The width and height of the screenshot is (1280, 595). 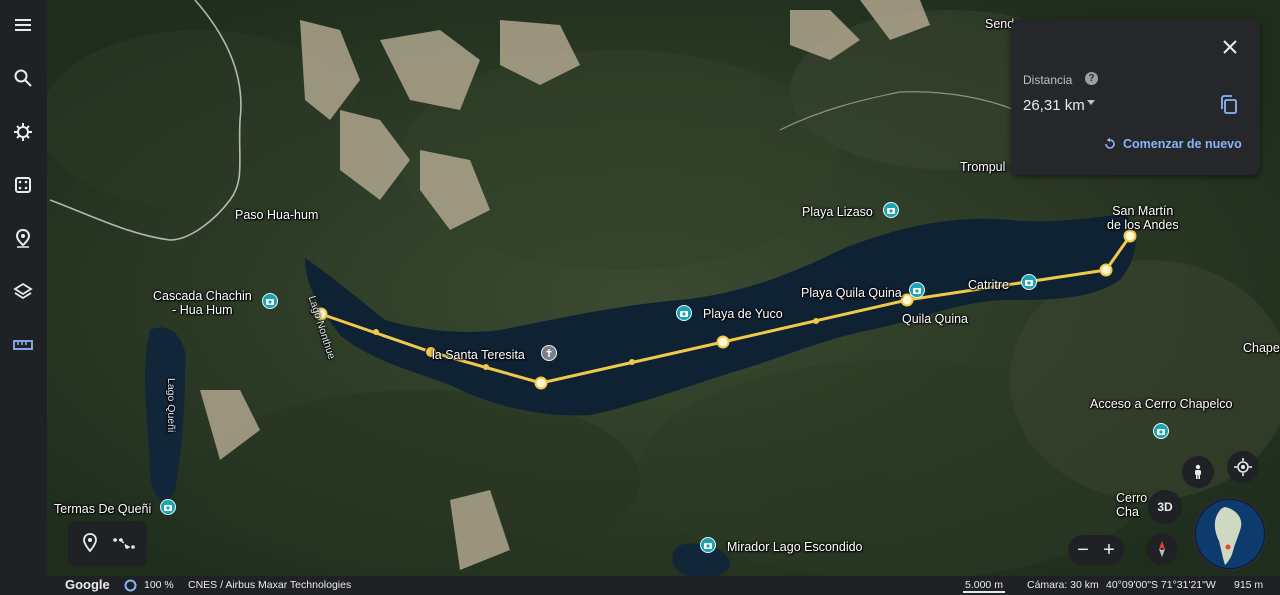 I want to click on start-over-label: Comenzar de nuevo, so click(x=1182, y=144).